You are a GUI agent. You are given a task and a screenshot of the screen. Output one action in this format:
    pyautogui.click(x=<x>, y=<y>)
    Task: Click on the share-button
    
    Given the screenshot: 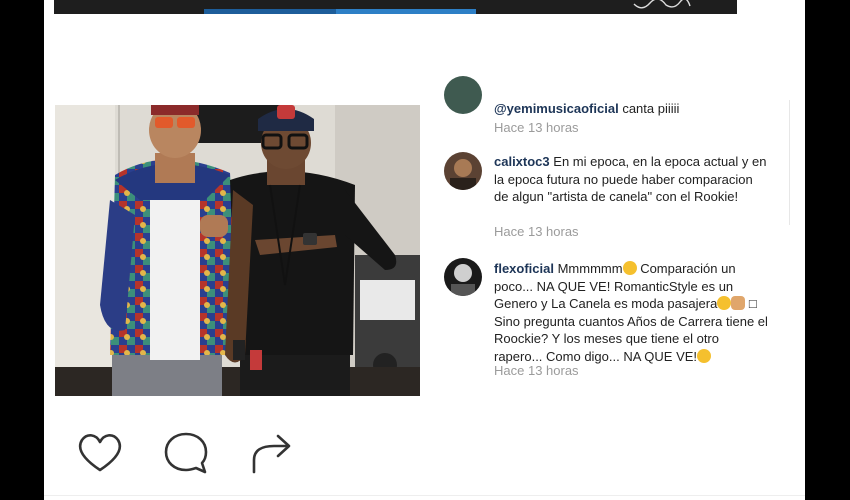 What is the action you would take?
    pyautogui.click(x=272, y=453)
    